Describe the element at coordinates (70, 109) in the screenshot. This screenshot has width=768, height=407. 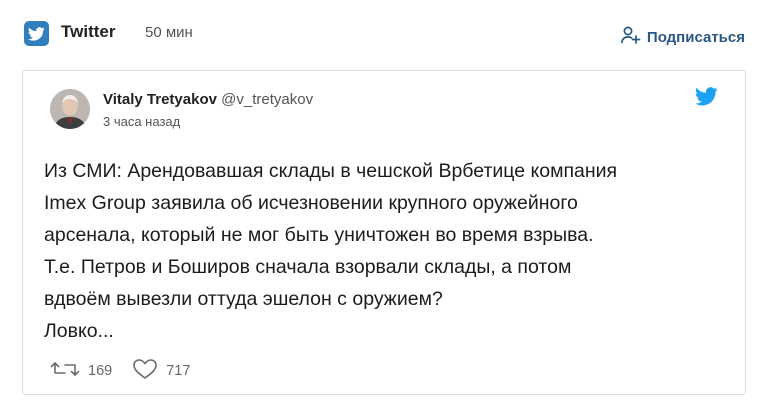
I see `avatar` at that location.